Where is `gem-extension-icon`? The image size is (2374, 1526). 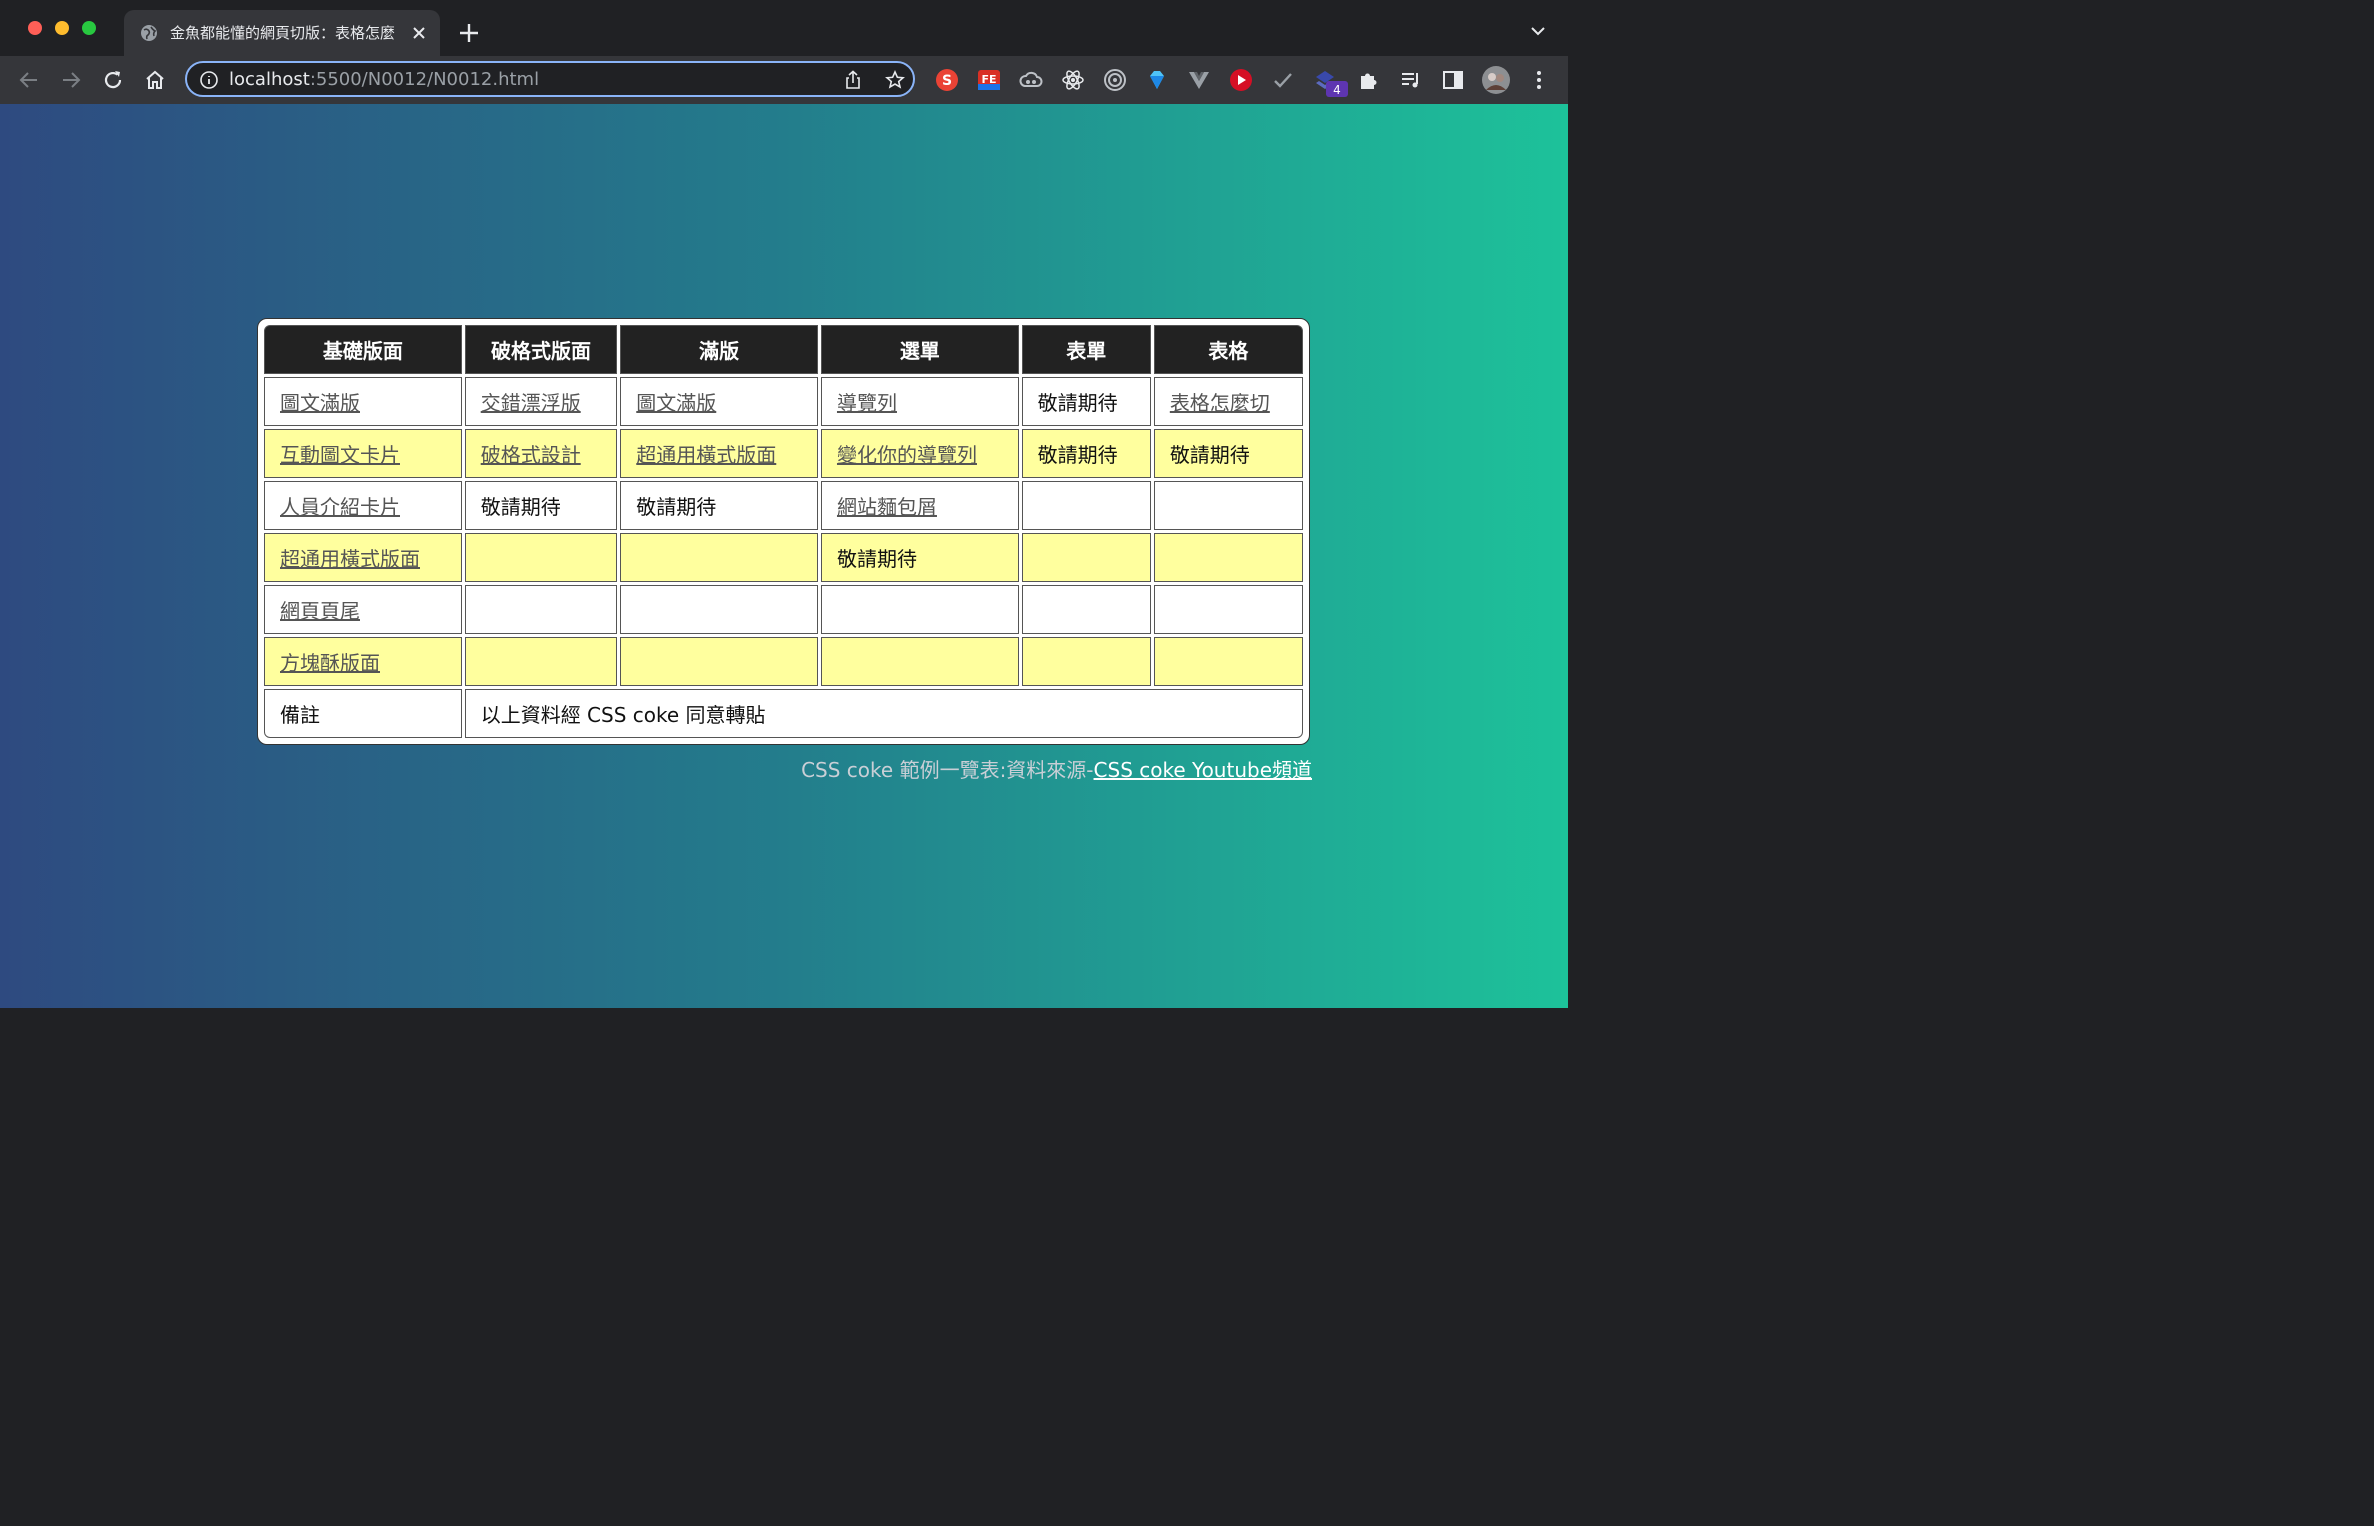
gem-extension-icon is located at coordinates (1157, 80).